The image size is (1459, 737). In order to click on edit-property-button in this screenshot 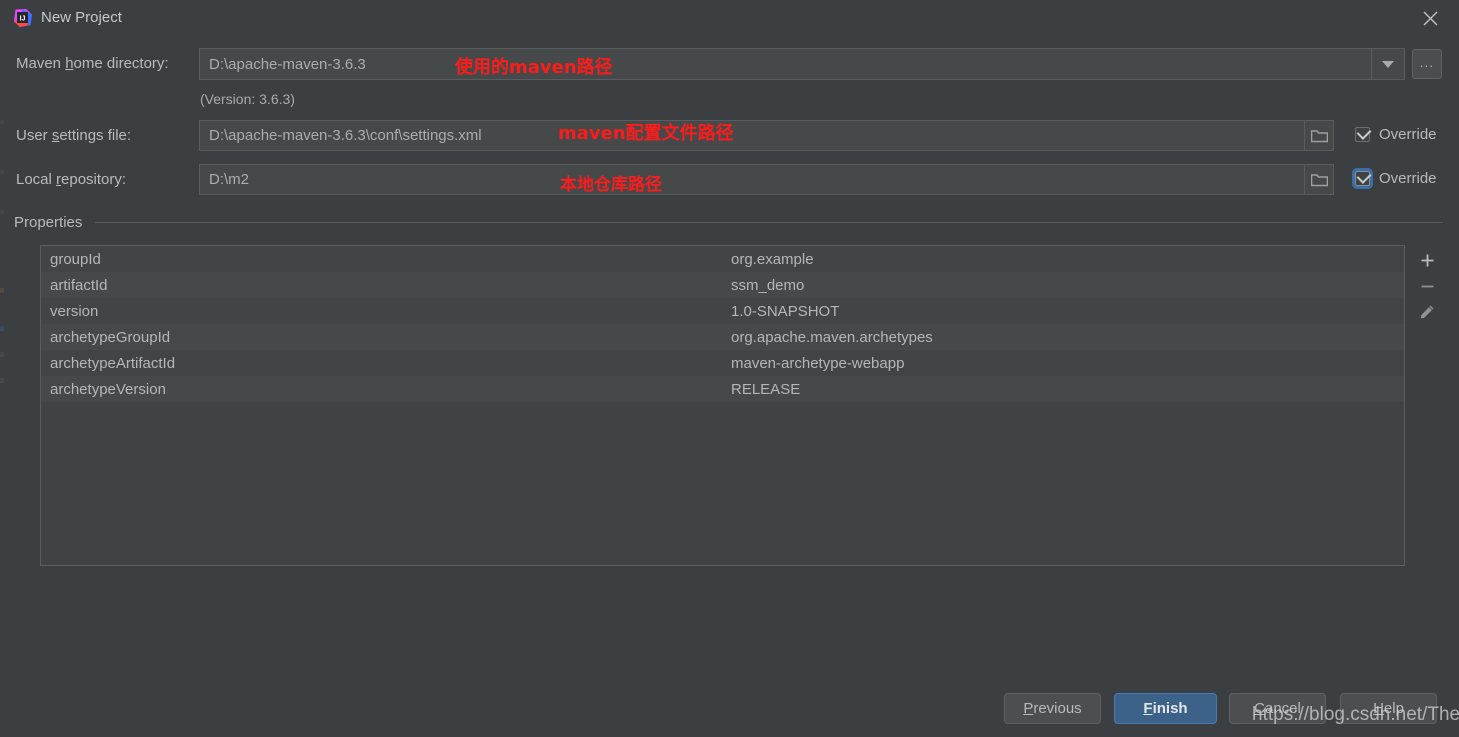, I will do `click(1427, 312)`.